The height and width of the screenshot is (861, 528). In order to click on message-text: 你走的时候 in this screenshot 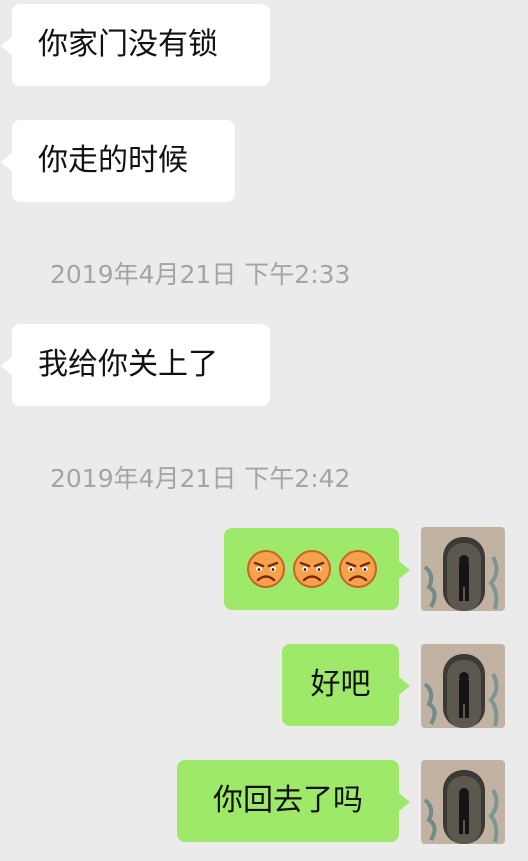, I will do `click(113, 160)`.